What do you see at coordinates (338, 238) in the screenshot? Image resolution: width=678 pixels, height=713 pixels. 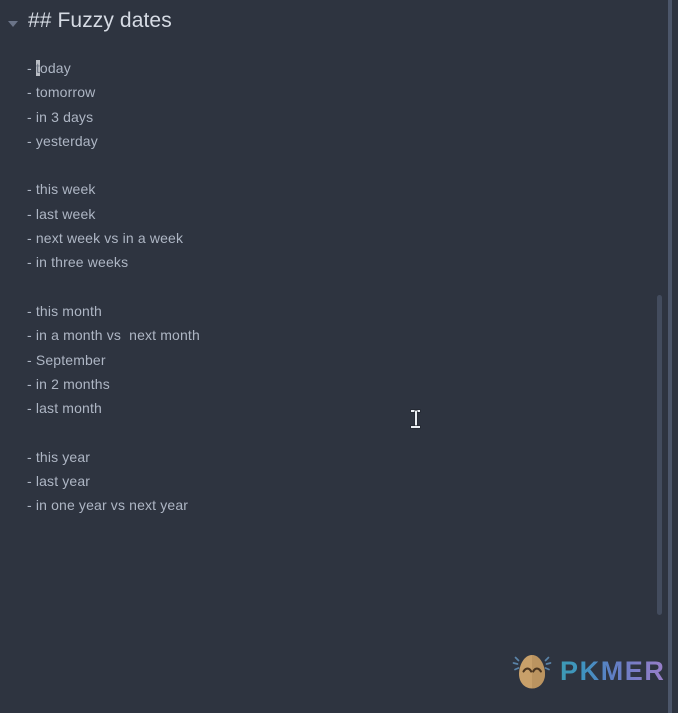 I see `editor-list-line: - next week vs in a week` at bounding box center [338, 238].